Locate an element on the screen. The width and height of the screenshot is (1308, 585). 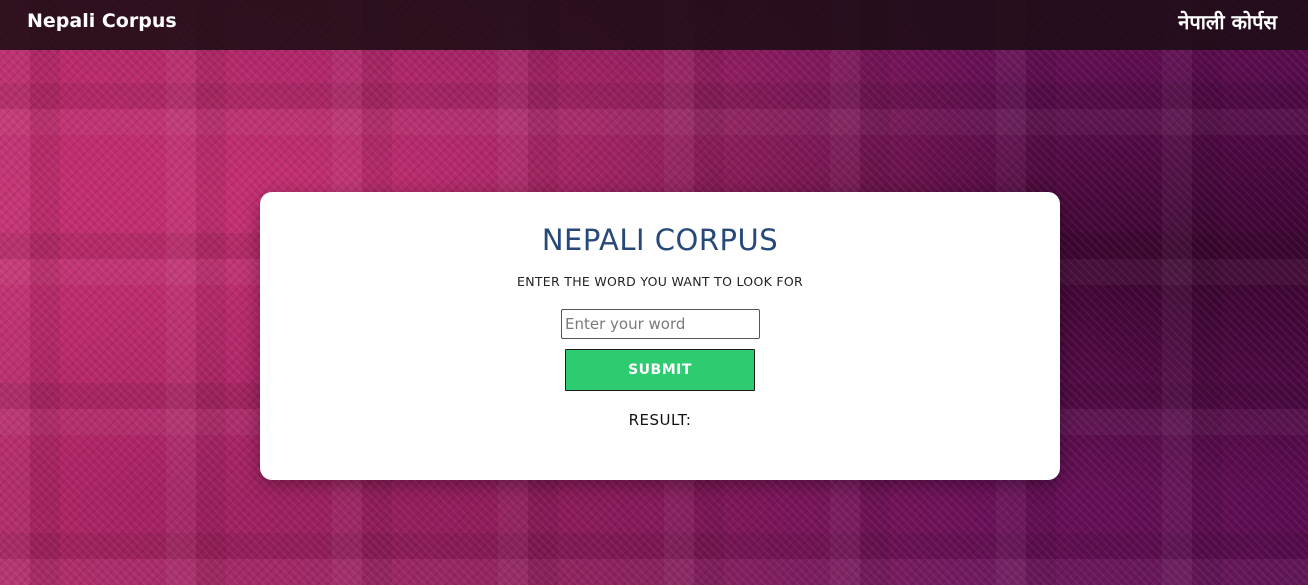
brand-title-english: Nepali Corpus is located at coordinates (102, 21).